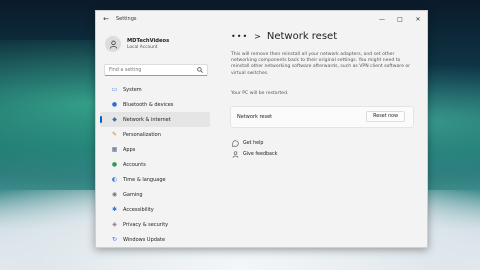  What do you see at coordinates (114, 104) in the screenshot?
I see `bluetooth-icon: ●` at bounding box center [114, 104].